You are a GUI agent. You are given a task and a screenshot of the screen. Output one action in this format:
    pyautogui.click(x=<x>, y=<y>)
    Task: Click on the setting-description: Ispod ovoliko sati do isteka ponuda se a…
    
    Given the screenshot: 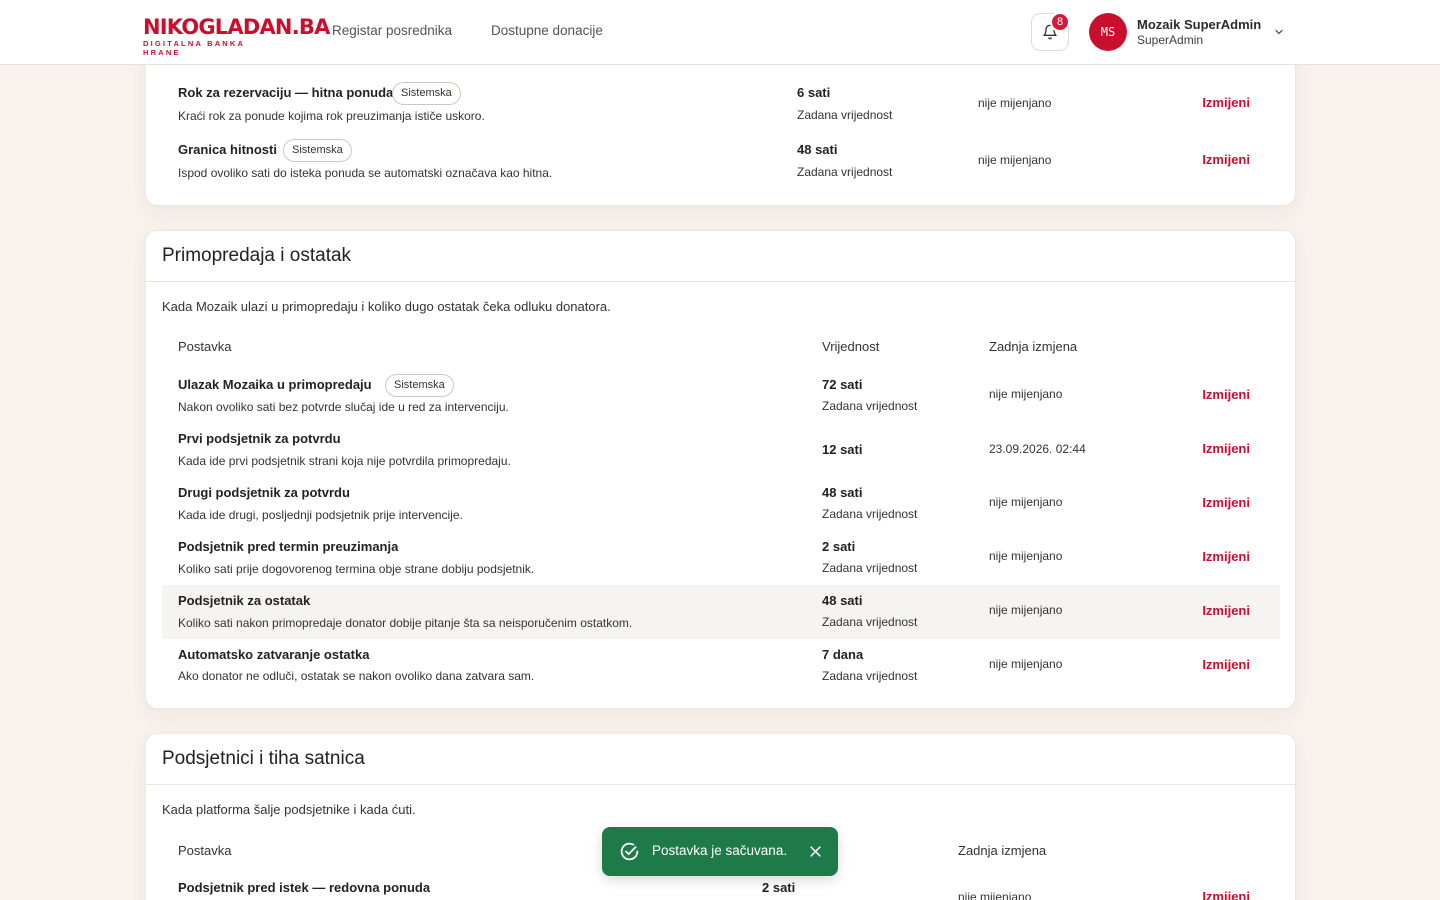 What is the action you would take?
    pyautogui.click(x=365, y=173)
    